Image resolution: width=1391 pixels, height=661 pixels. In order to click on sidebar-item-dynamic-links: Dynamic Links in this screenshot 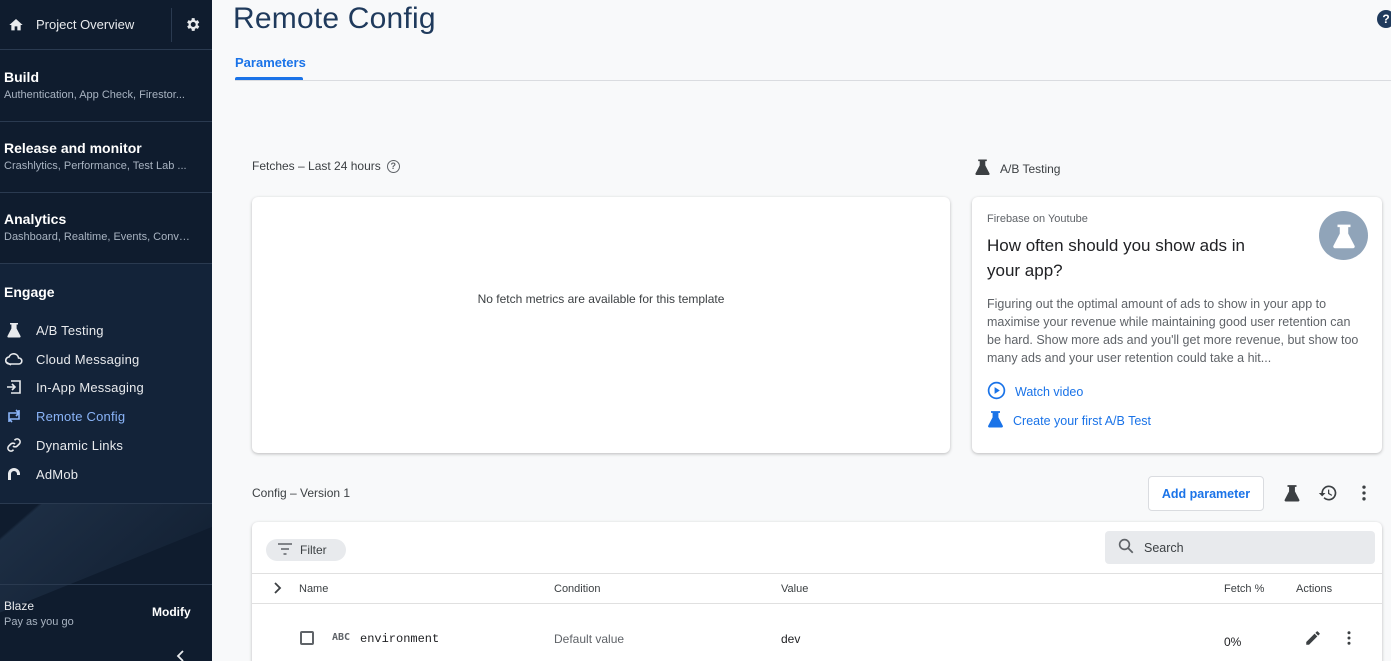, I will do `click(106, 445)`.